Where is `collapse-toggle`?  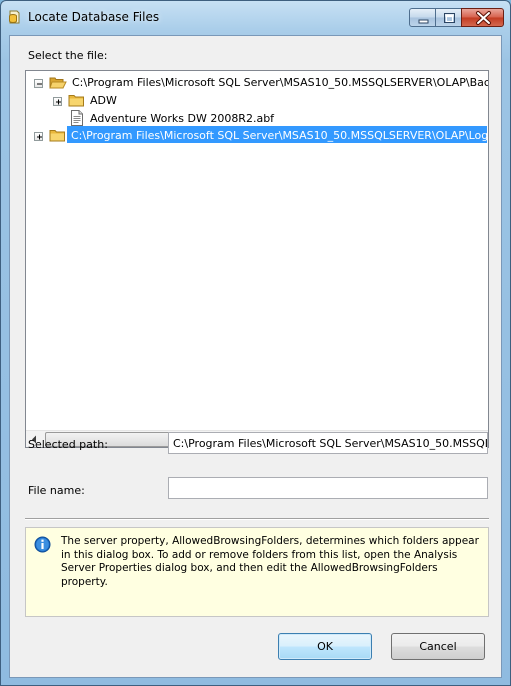 collapse-toggle is located at coordinates (38, 83).